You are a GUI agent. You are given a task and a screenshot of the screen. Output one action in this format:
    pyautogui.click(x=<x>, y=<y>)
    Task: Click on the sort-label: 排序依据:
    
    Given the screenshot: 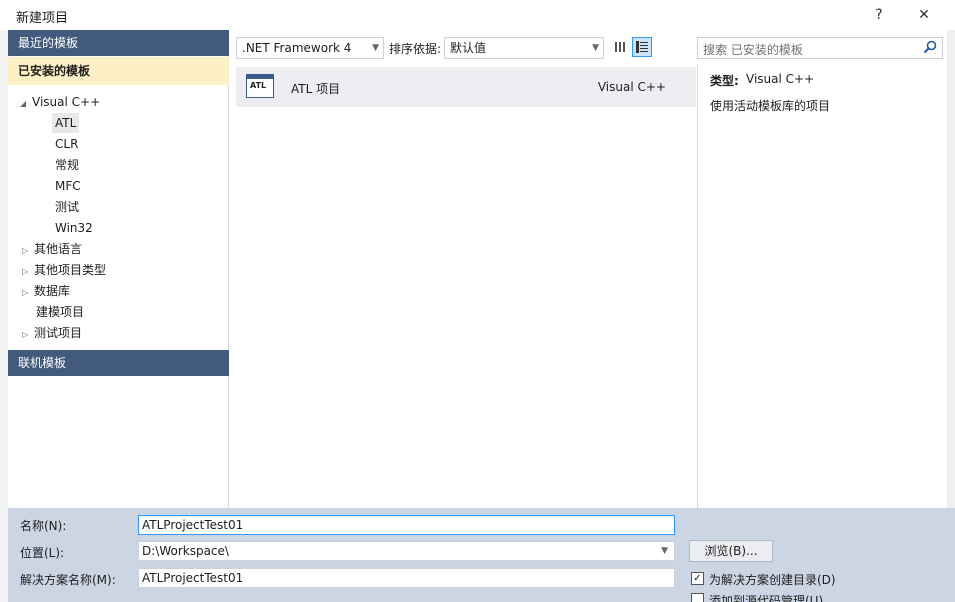 What is the action you would take?
    pyautogui.click(x=415, y=49)
    